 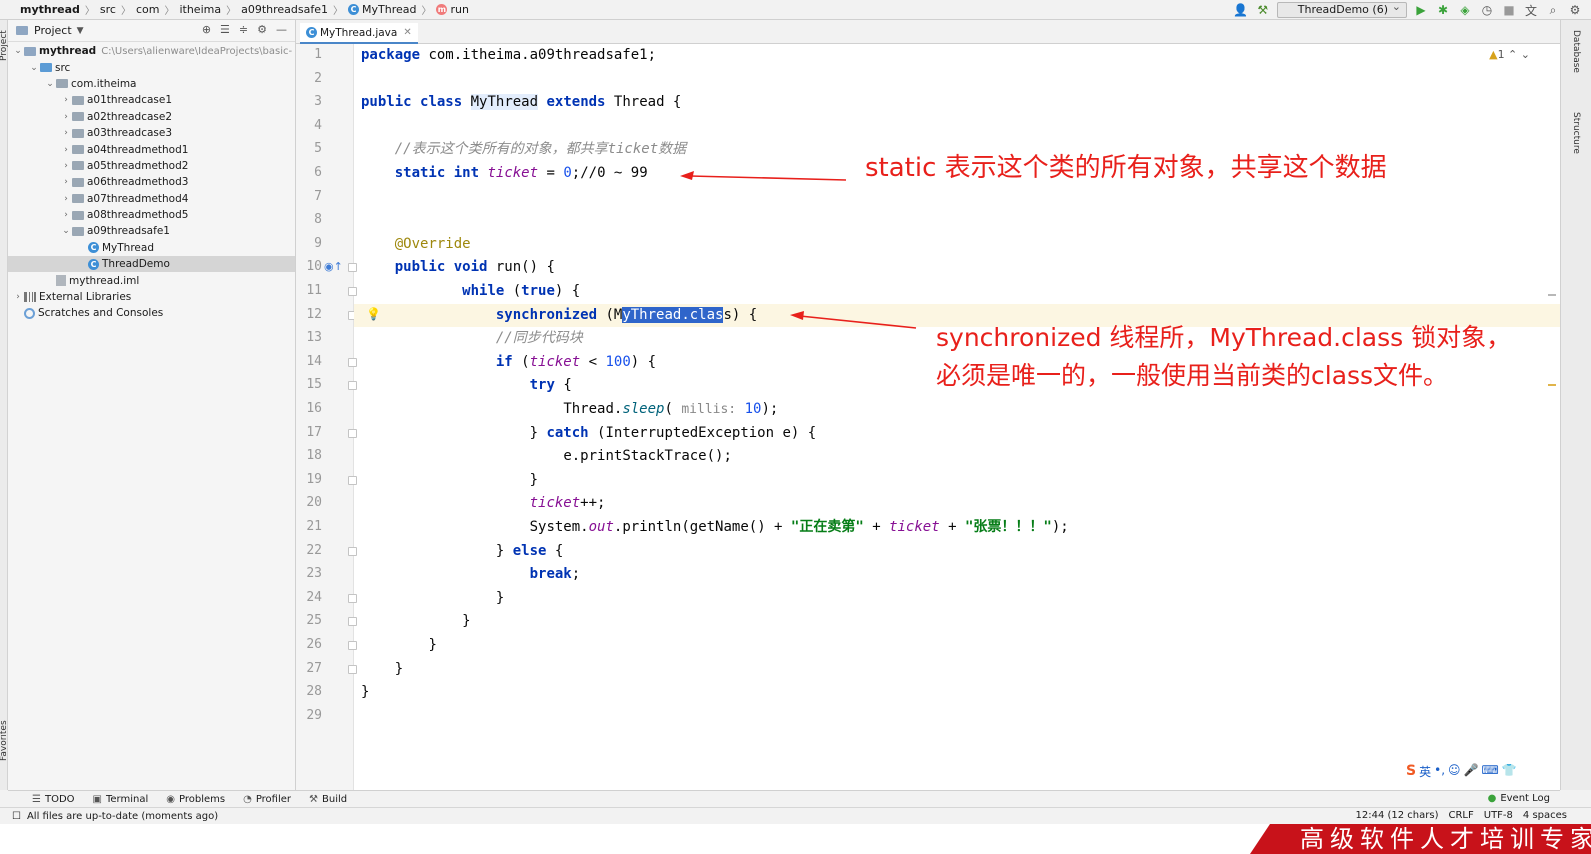 I want to click on stop-icon: ■, so click(x=1509, y=10).